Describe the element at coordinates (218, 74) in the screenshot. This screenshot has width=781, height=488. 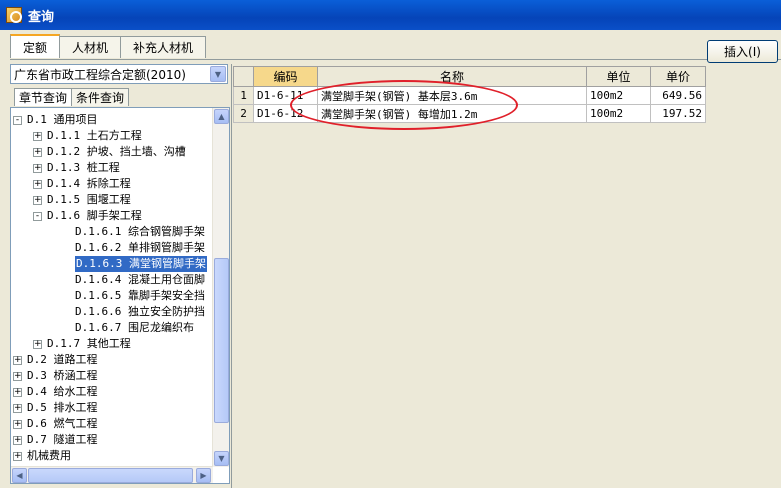
I see `chevron-down-icon: ▼` at that location.